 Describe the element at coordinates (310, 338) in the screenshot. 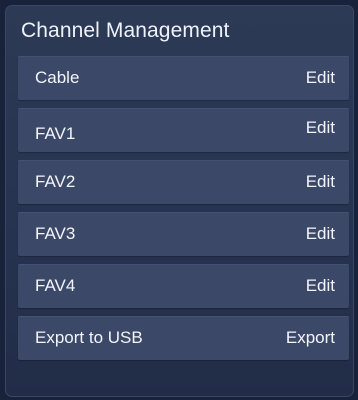

I see `export-button: Export` at that location.